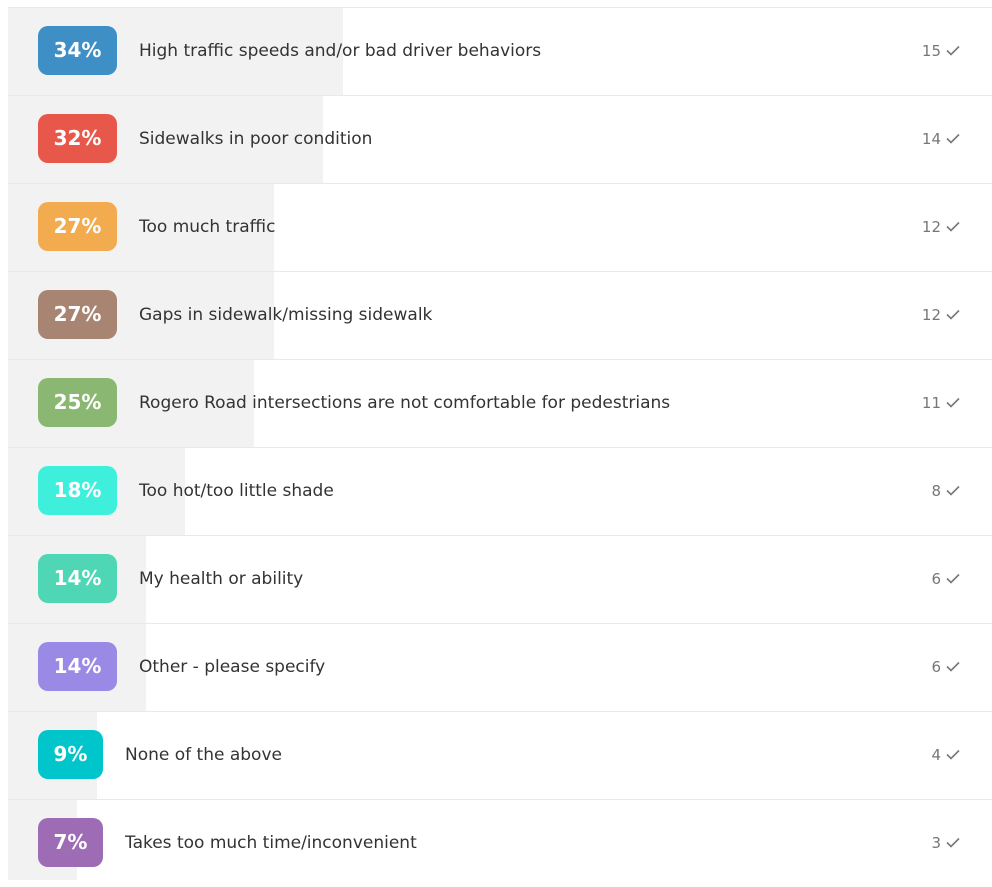 The height and width of the screenshot is (887, 992). What do you see at coordinates (236, 491) in the screenshot?
I see `option-label: Too hot/too little shade` at bounding box center [236, 491].